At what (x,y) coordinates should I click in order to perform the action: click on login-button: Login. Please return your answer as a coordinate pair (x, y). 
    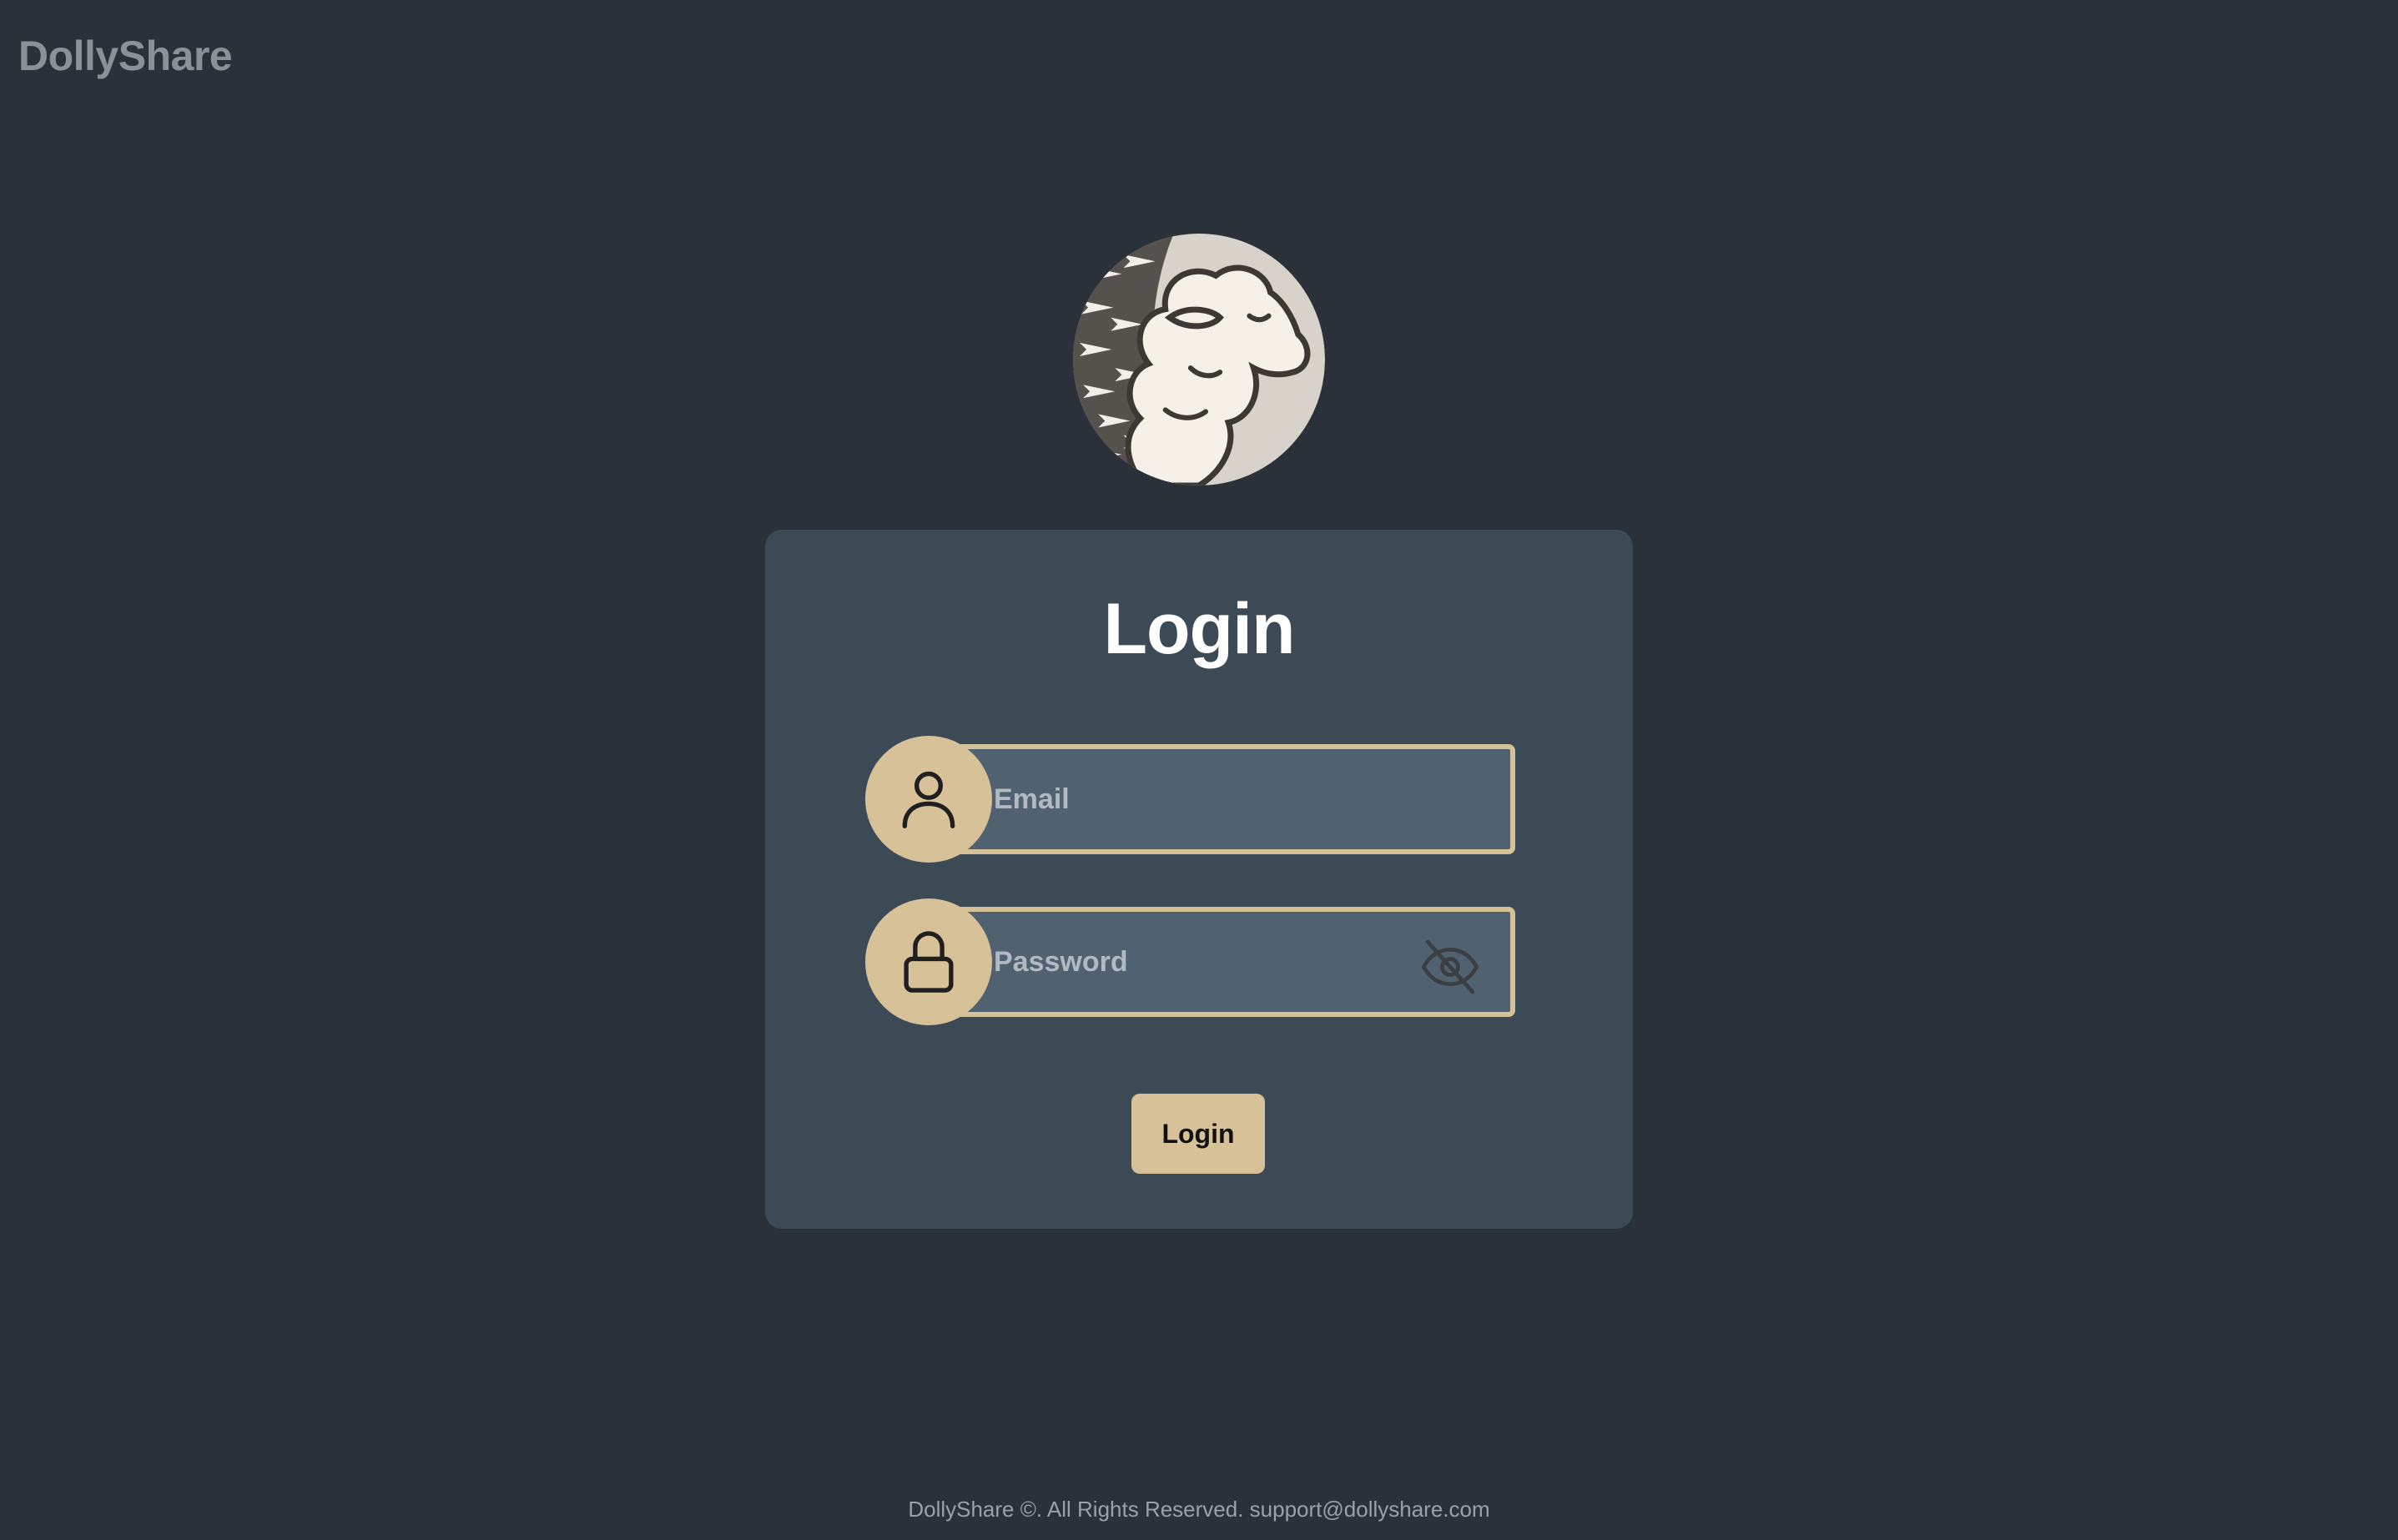
    Looking at the image, I should click on (1198, 1134).